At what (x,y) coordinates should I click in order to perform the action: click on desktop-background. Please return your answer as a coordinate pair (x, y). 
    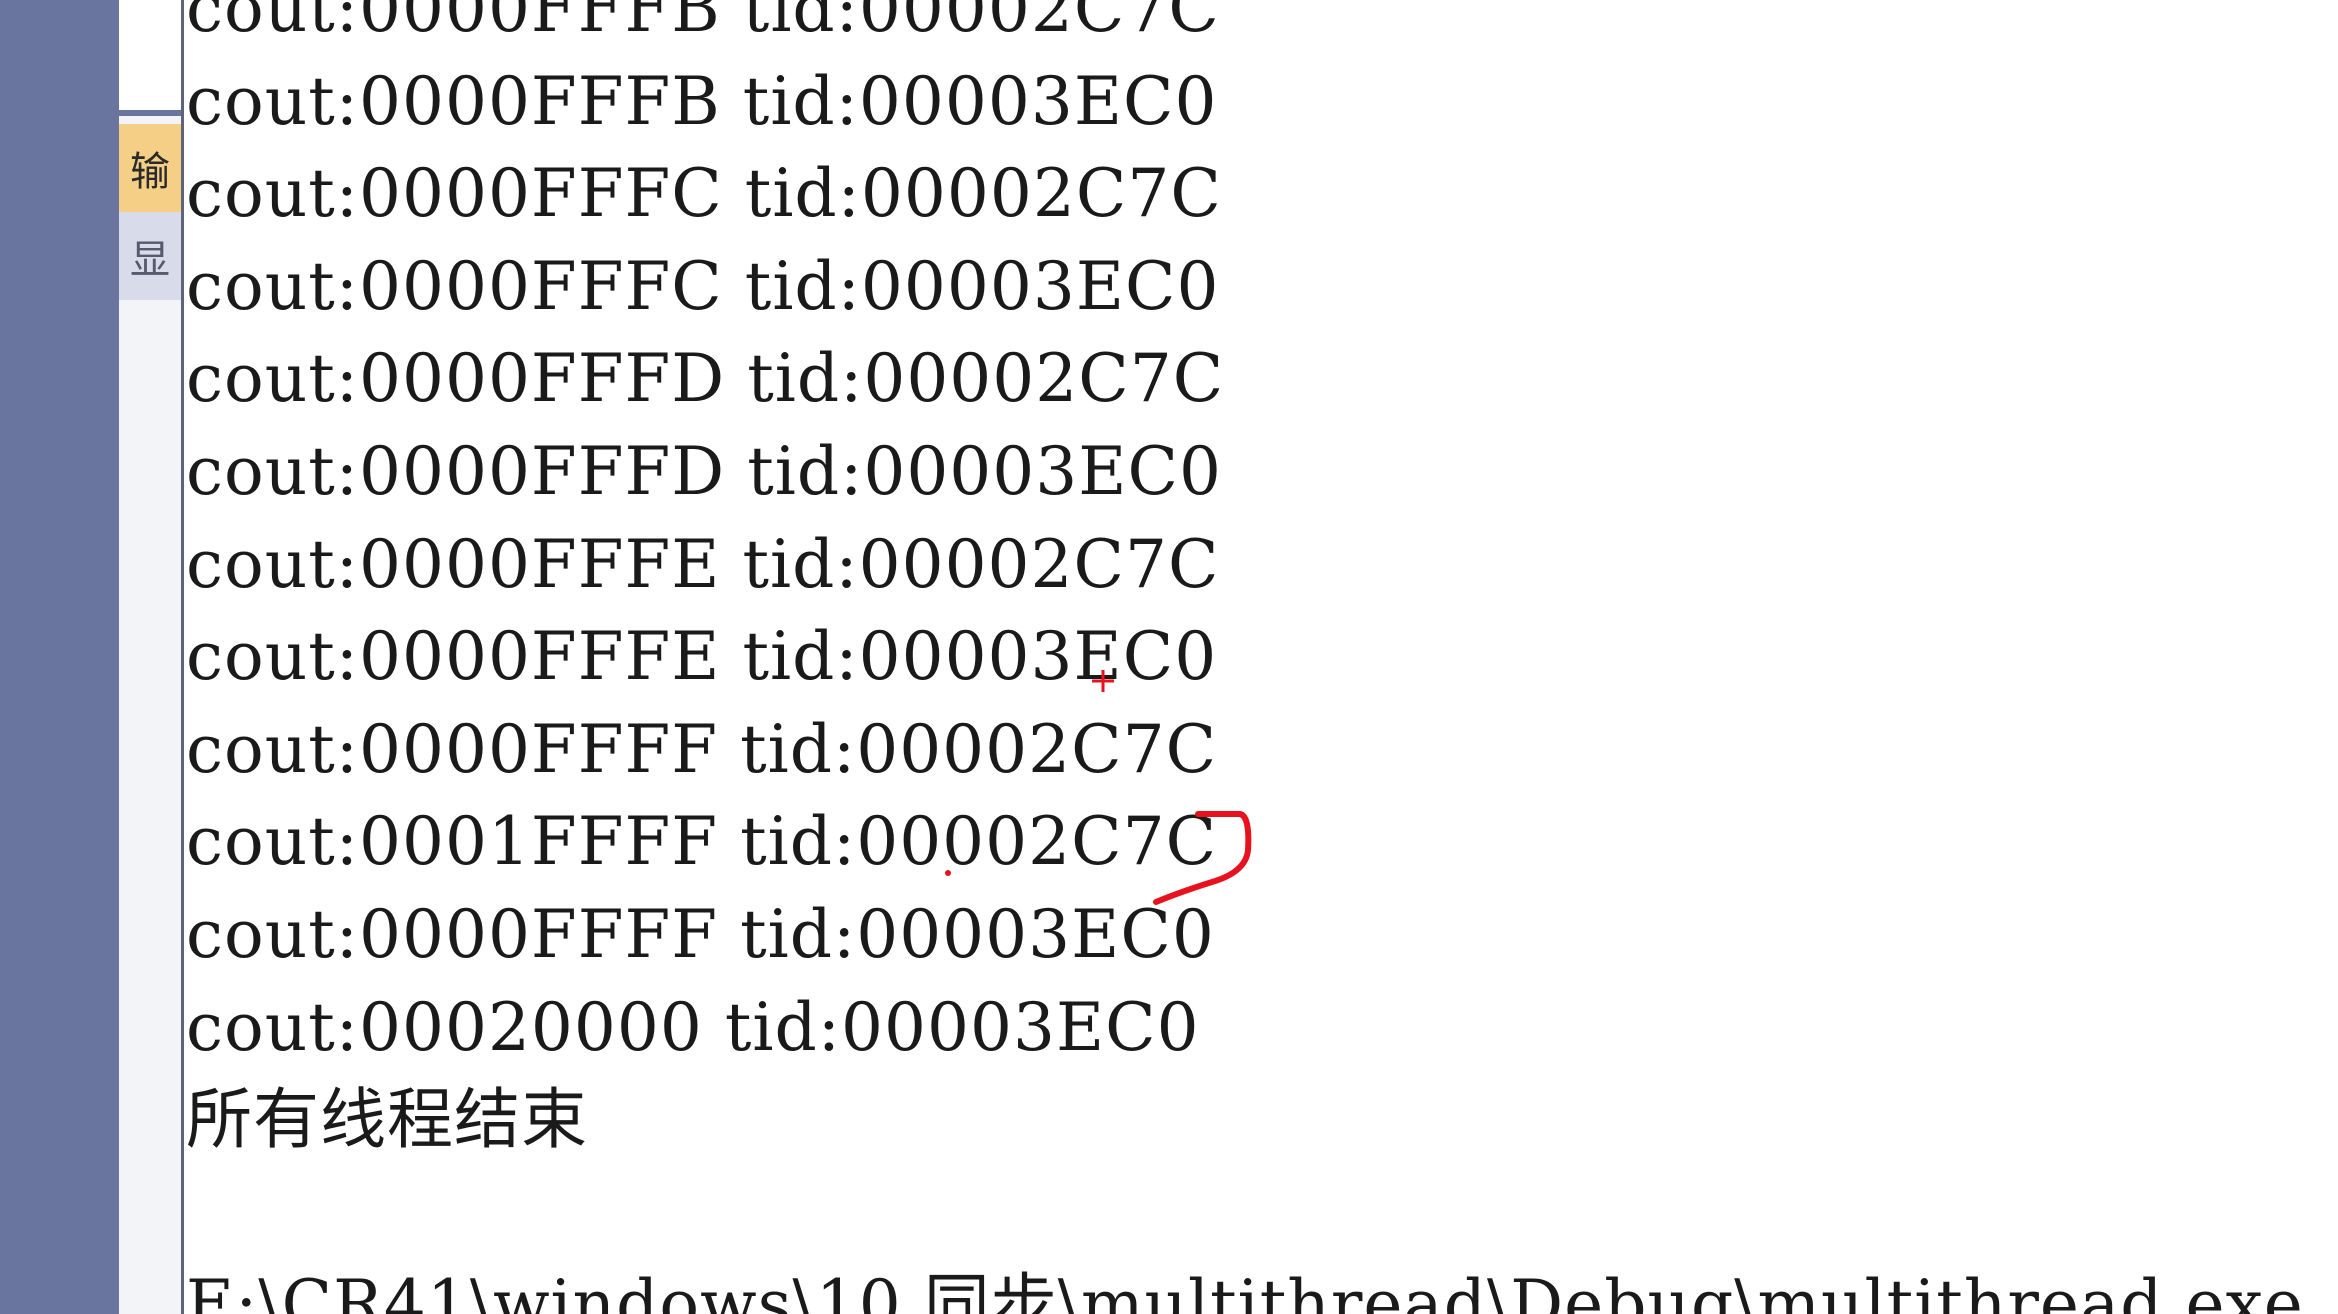
    Looking at the image, I should click on (59, 657).